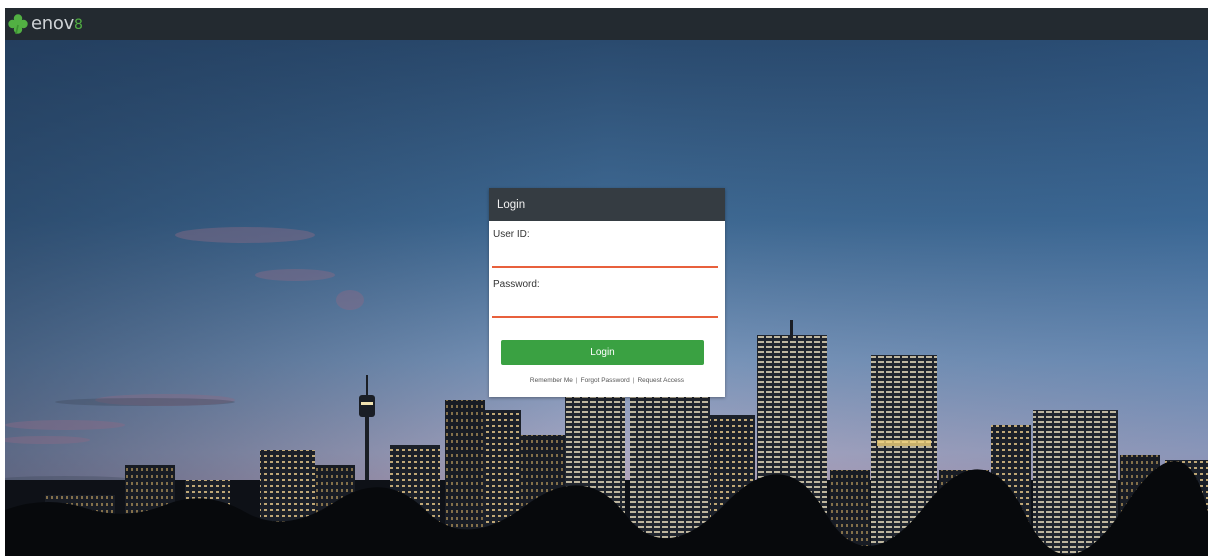 The width and height of the screenshot is (1208, 556). Describe the element at coordinates (660, 380) in the screenshot. I see `request-access-link: Request Access` at that location.